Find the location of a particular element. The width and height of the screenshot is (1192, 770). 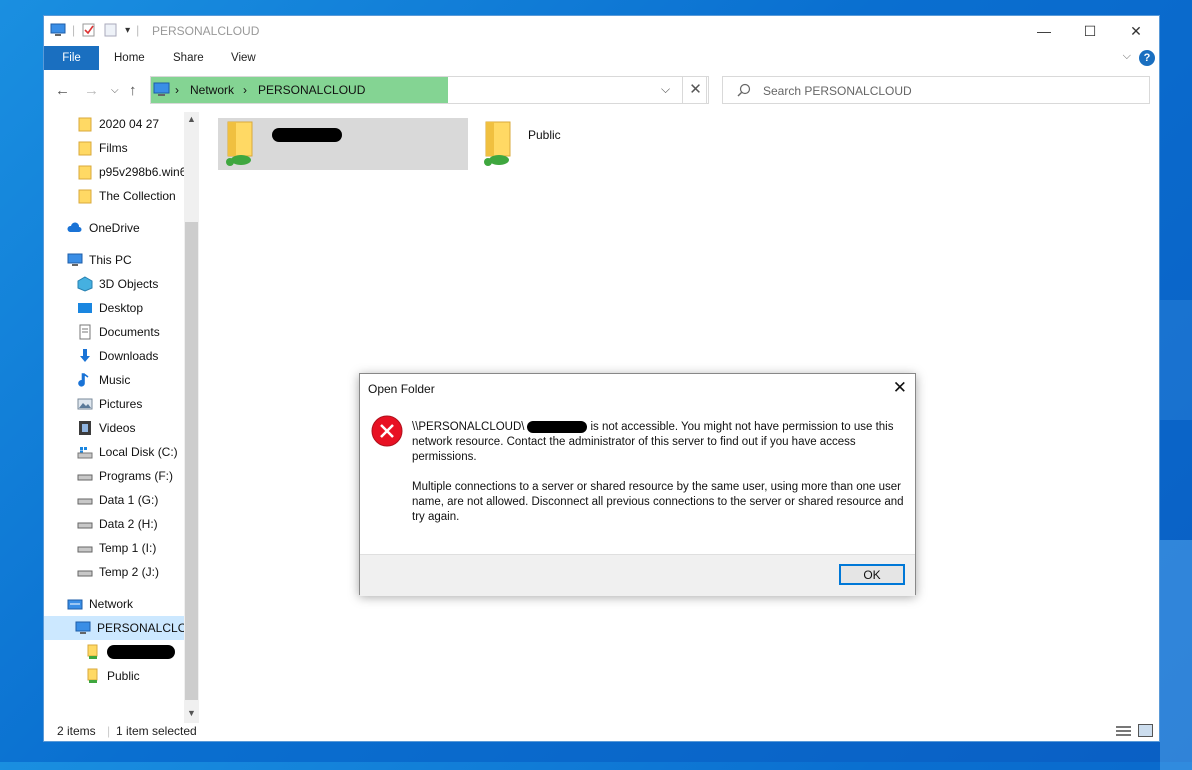

sidebar-item-onedrive: OneDrive is located at coordinates (114, 228).